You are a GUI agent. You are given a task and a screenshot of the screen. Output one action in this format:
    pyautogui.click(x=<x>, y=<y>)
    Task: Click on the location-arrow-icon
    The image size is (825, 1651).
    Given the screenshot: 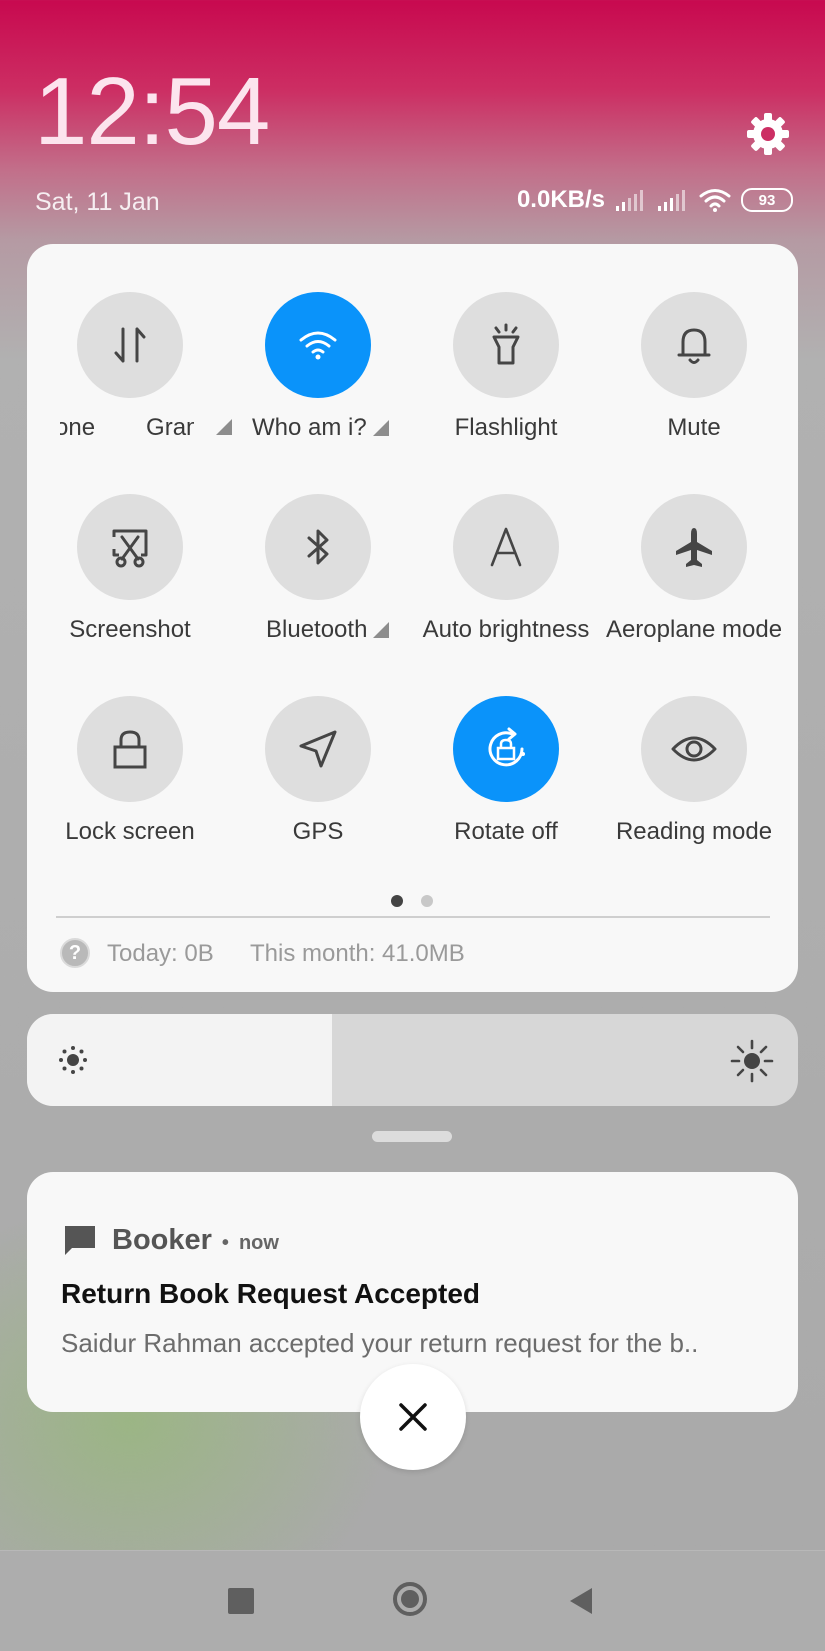 What is the action you would take?
    pyautogui.click(x=318, y=749)
    